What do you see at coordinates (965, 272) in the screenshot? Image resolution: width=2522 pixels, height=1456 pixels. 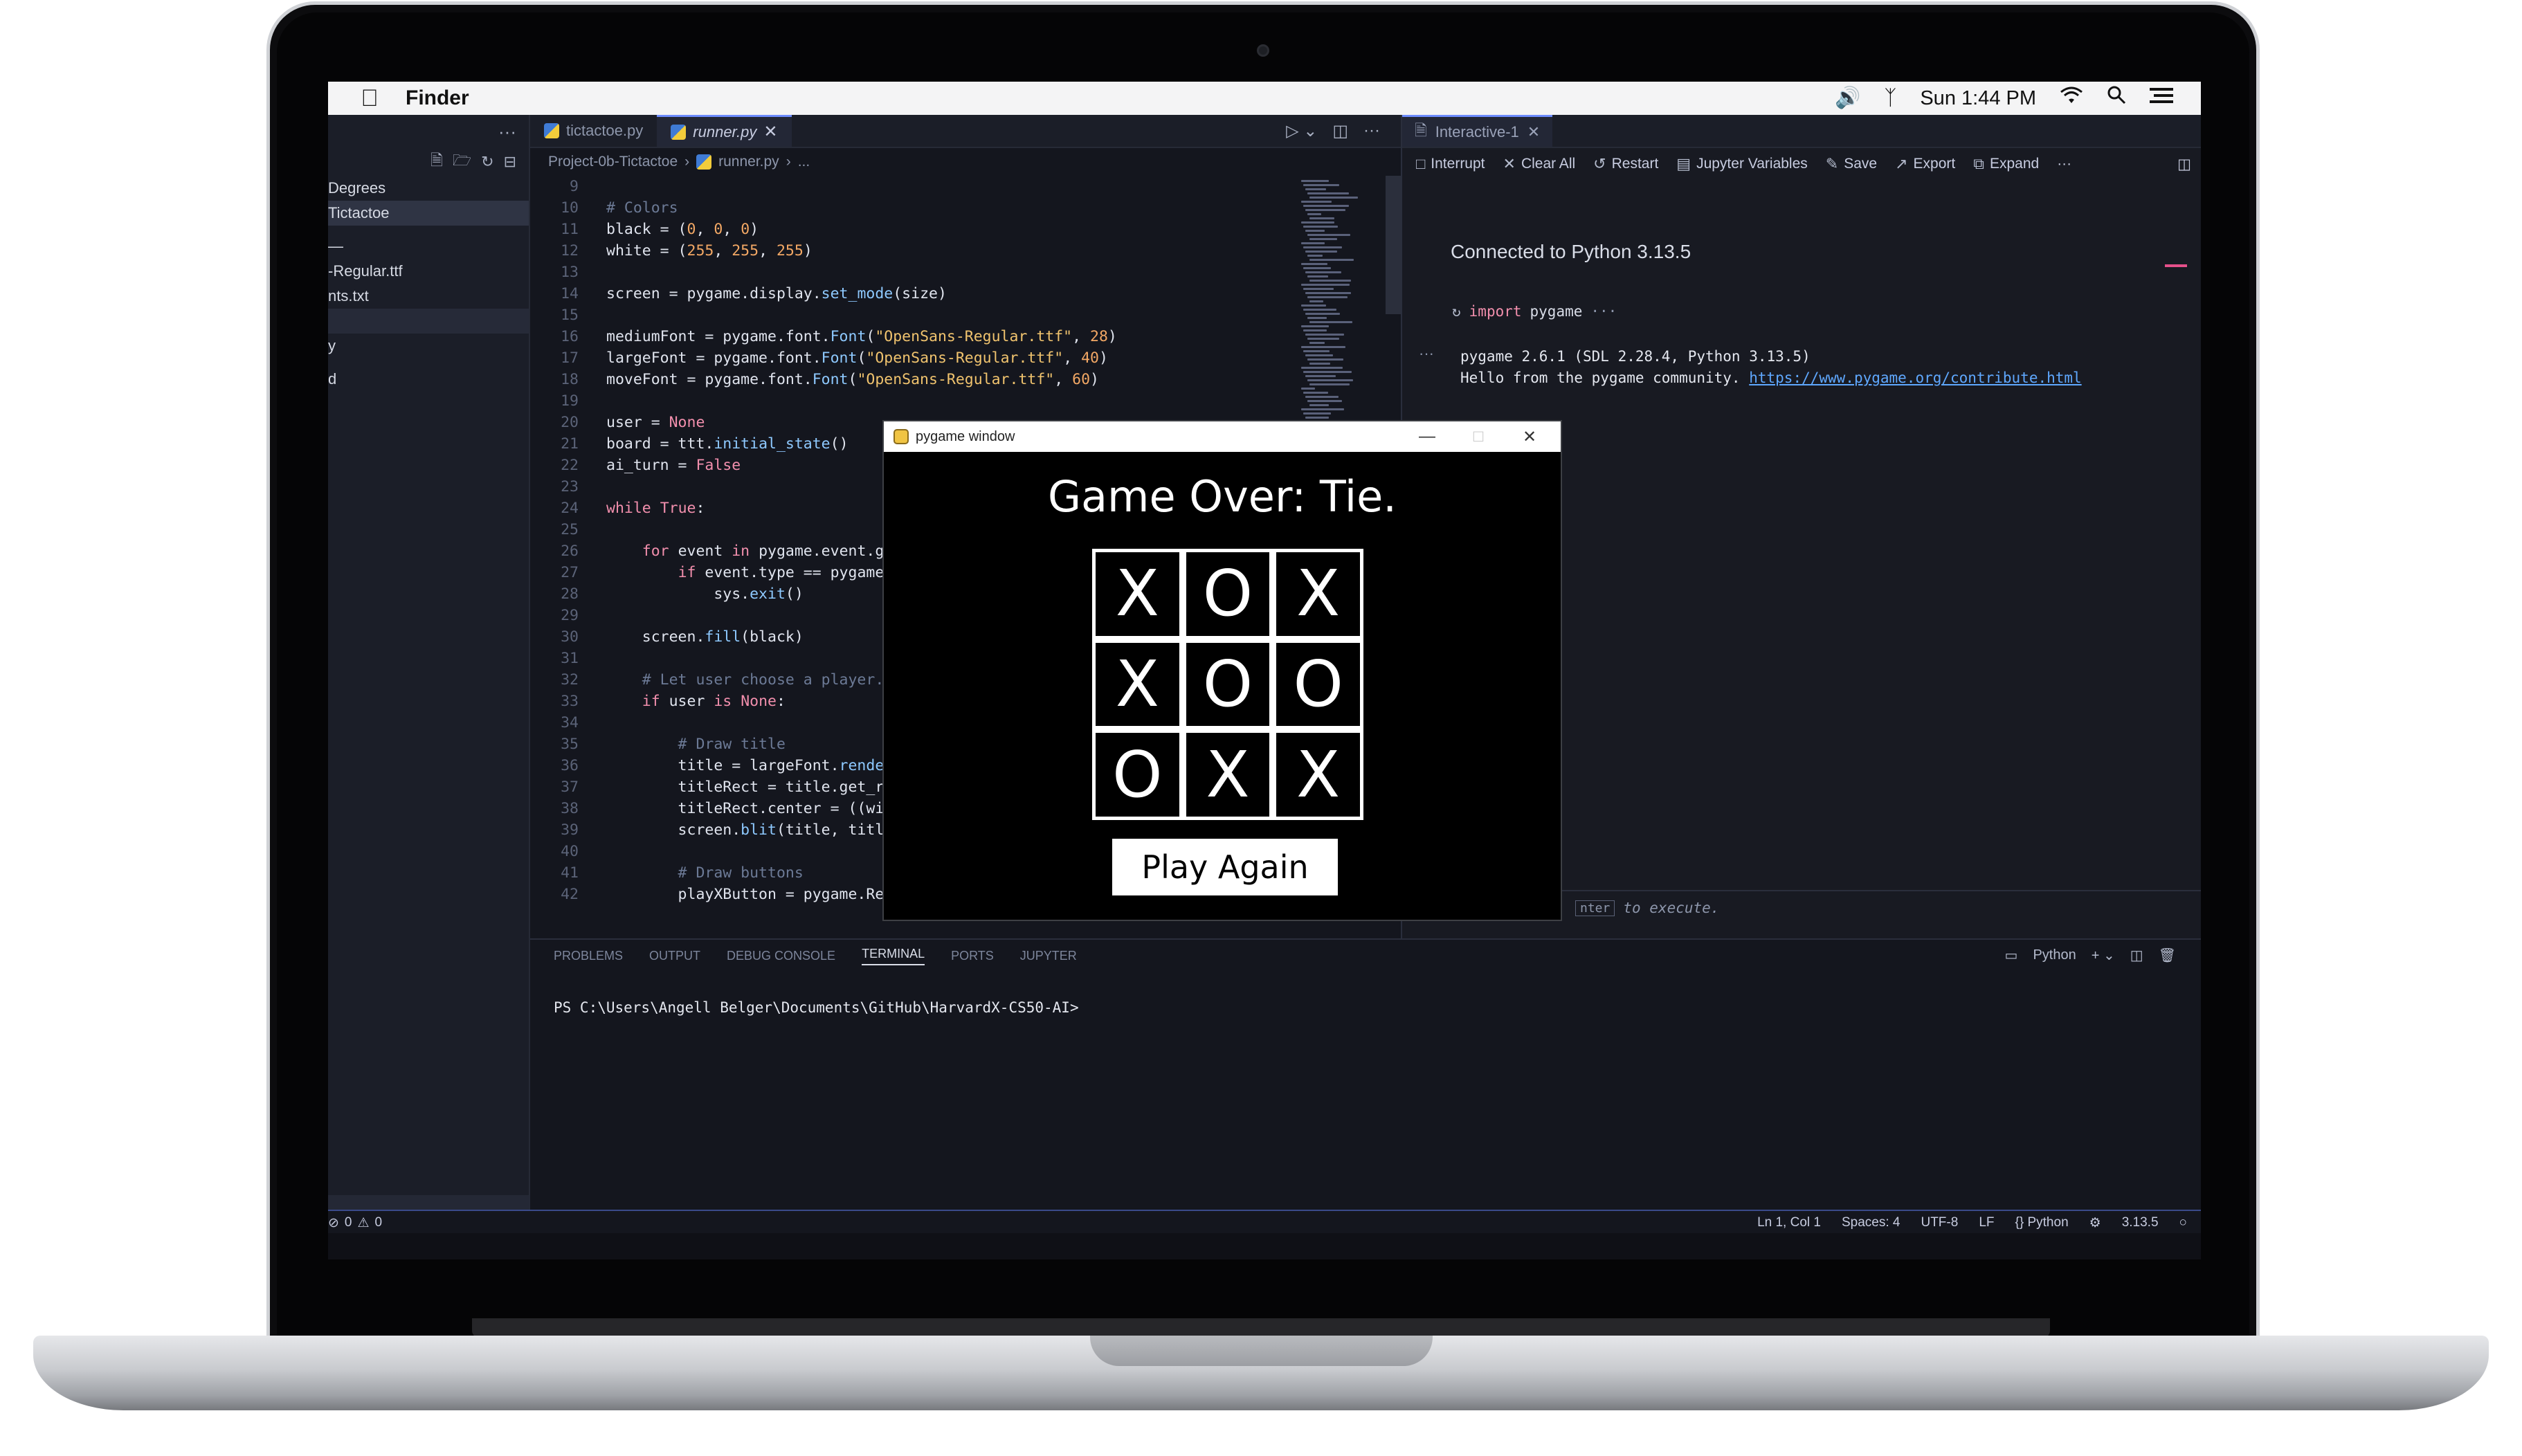 I see `code-line: 13` at bounding box center [965, 272].